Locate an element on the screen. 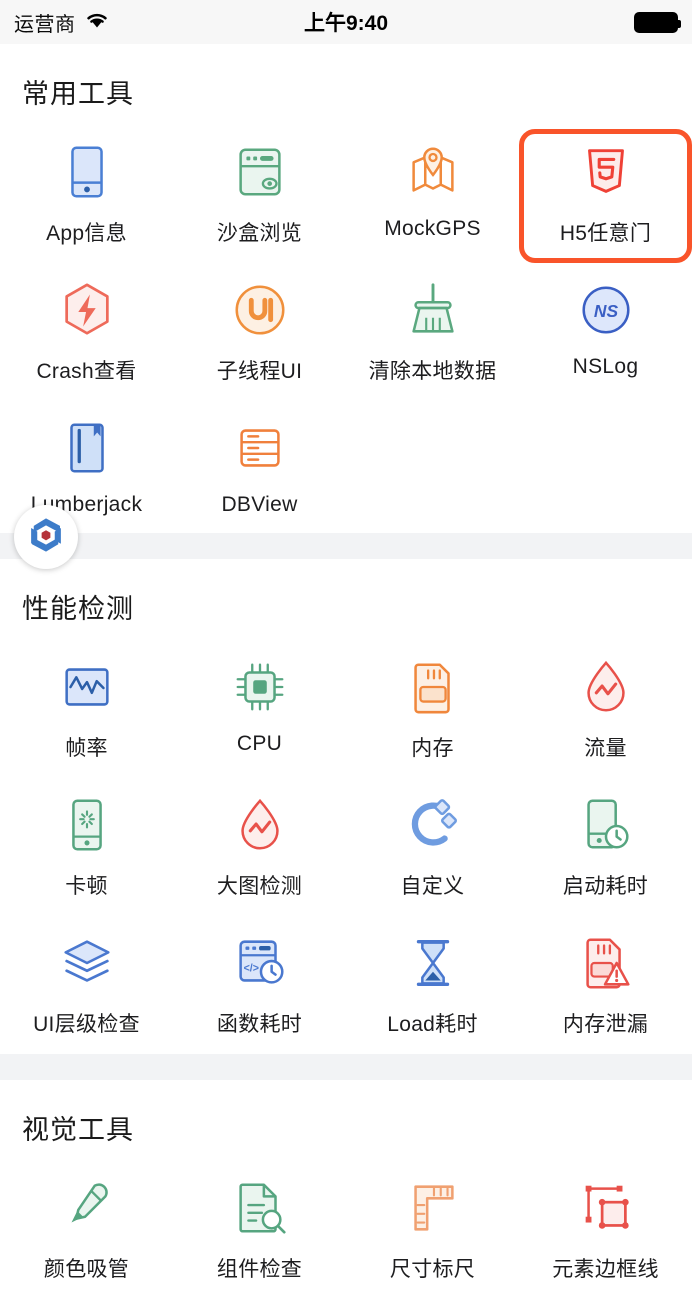 This screenshot has height=1299, width=692. section-title: 性能检测 is located at coordinates (78, 609).